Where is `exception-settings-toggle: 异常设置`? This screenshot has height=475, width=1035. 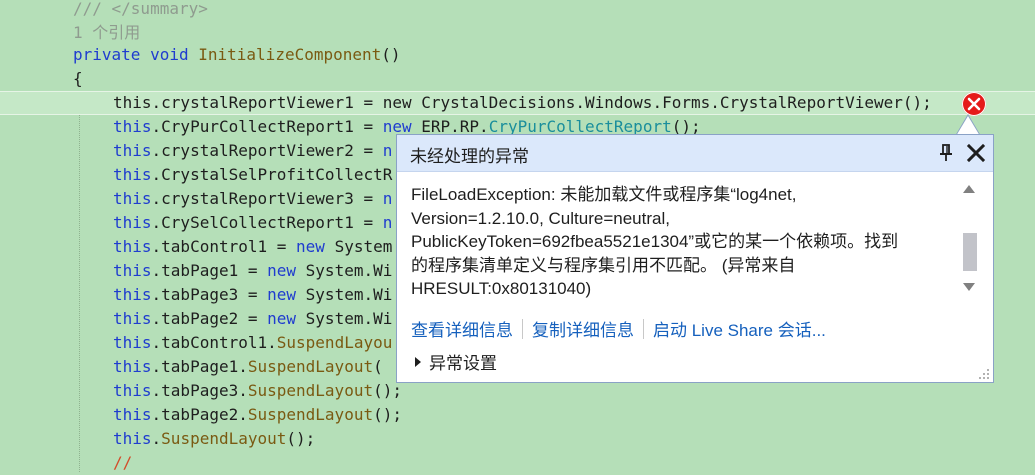 exception-settings-toggle: 异常设置 is located at coordinates (456, 361).